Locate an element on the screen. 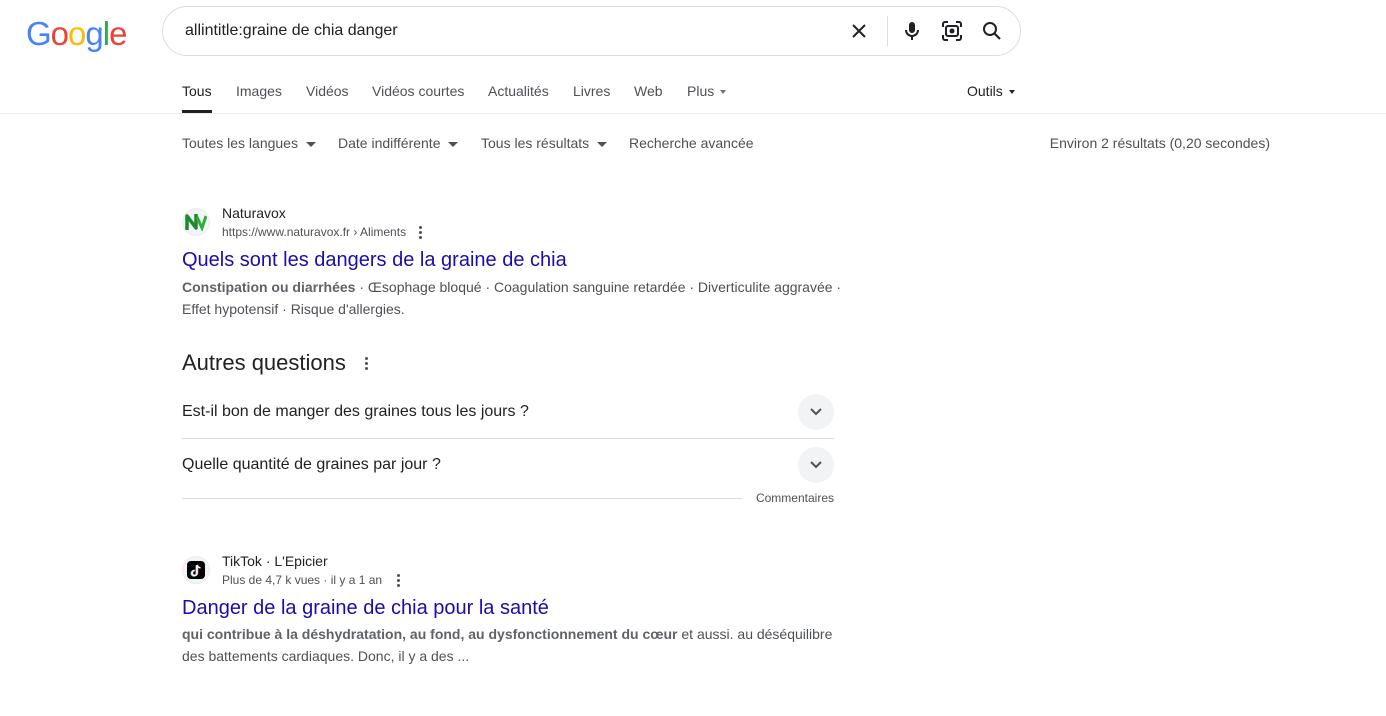 The image size is (1386, 716). tab-livres: Livres is located at coordinates (591, 91).